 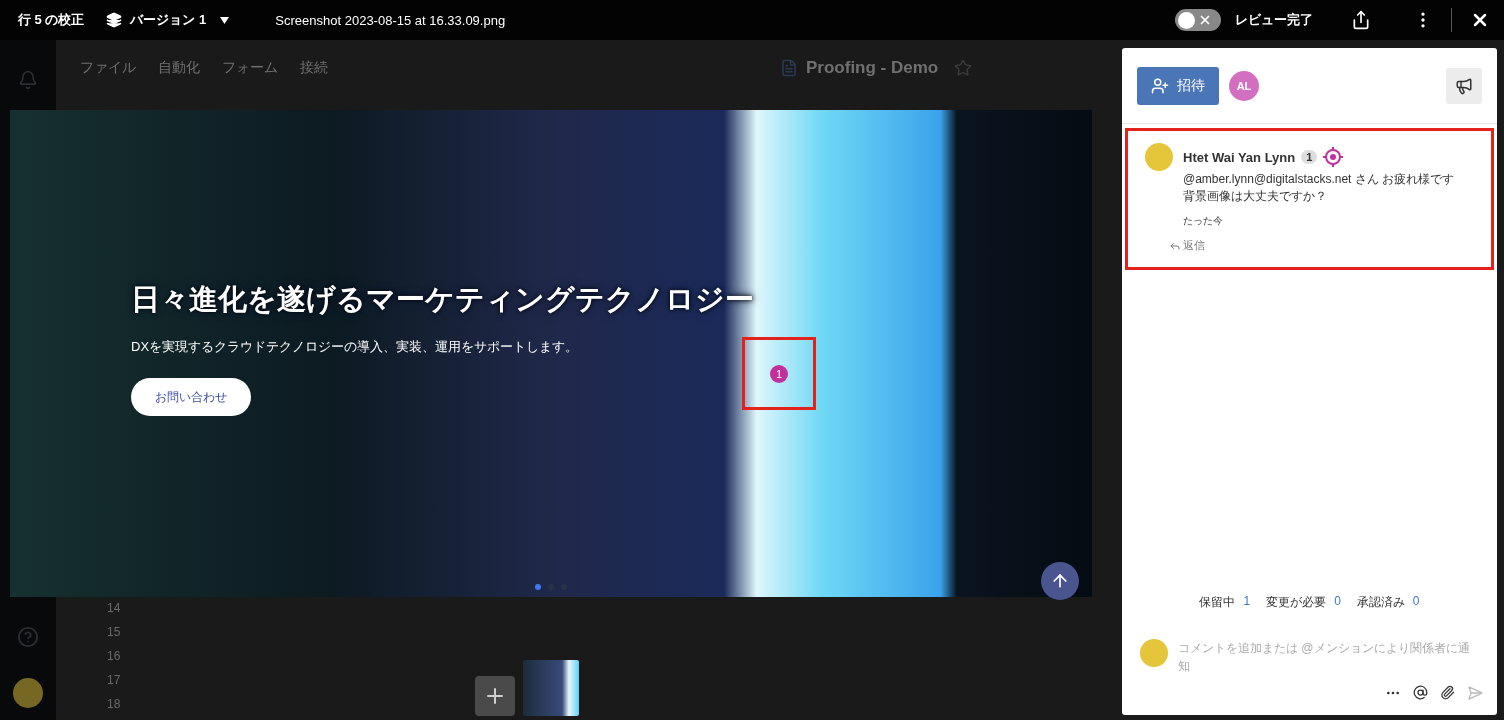 What do you see at coordinates (1239, 157) in the screenshot?
I see `author-name: Htet Wai Yan Lynn` at bounding box center [1239, 157].